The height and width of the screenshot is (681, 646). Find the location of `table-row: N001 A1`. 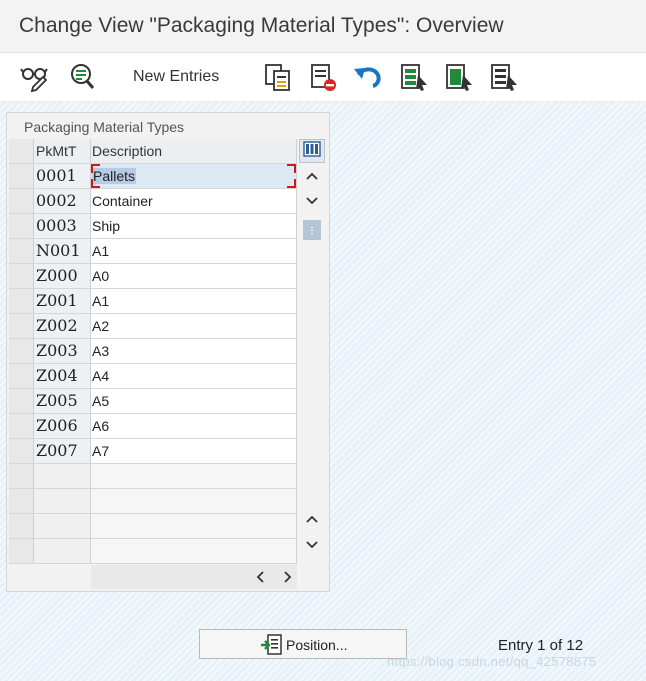

table-row: N001 A1 is located at coordinates (153, 251).